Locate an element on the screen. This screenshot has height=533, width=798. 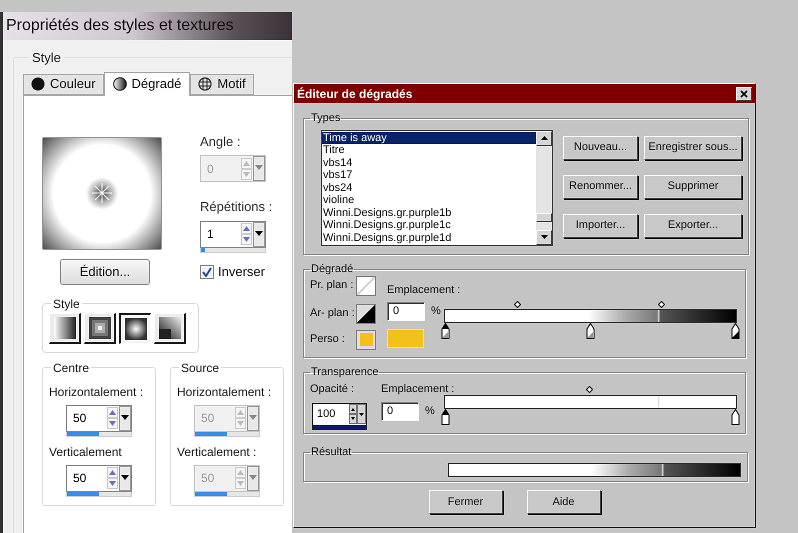
dialog-button: Supprimer is located at coordinates (693, 186).